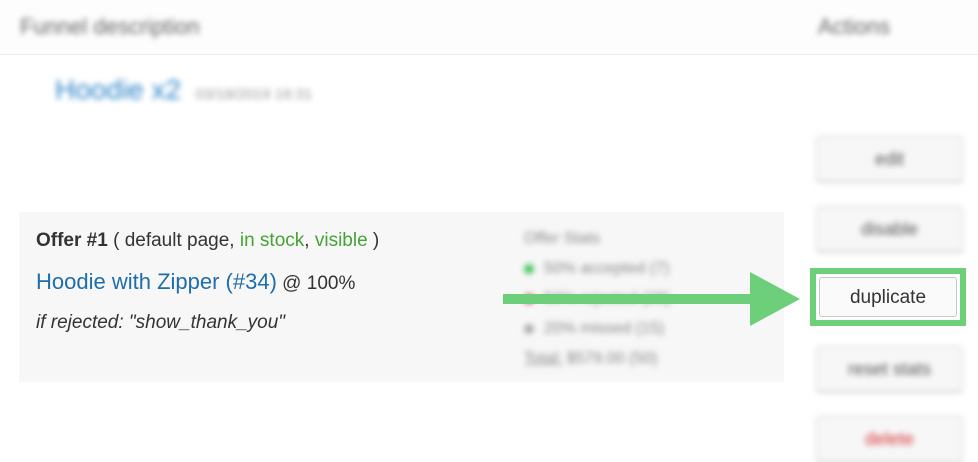  I want to click on arrow-shaft, so click(628, 299).